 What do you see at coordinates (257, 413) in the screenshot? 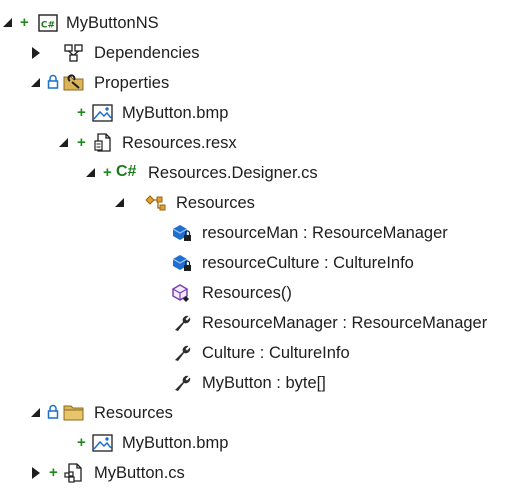
I see `tree-row-resources-folder: Resources` at bounding box center [257, 413].